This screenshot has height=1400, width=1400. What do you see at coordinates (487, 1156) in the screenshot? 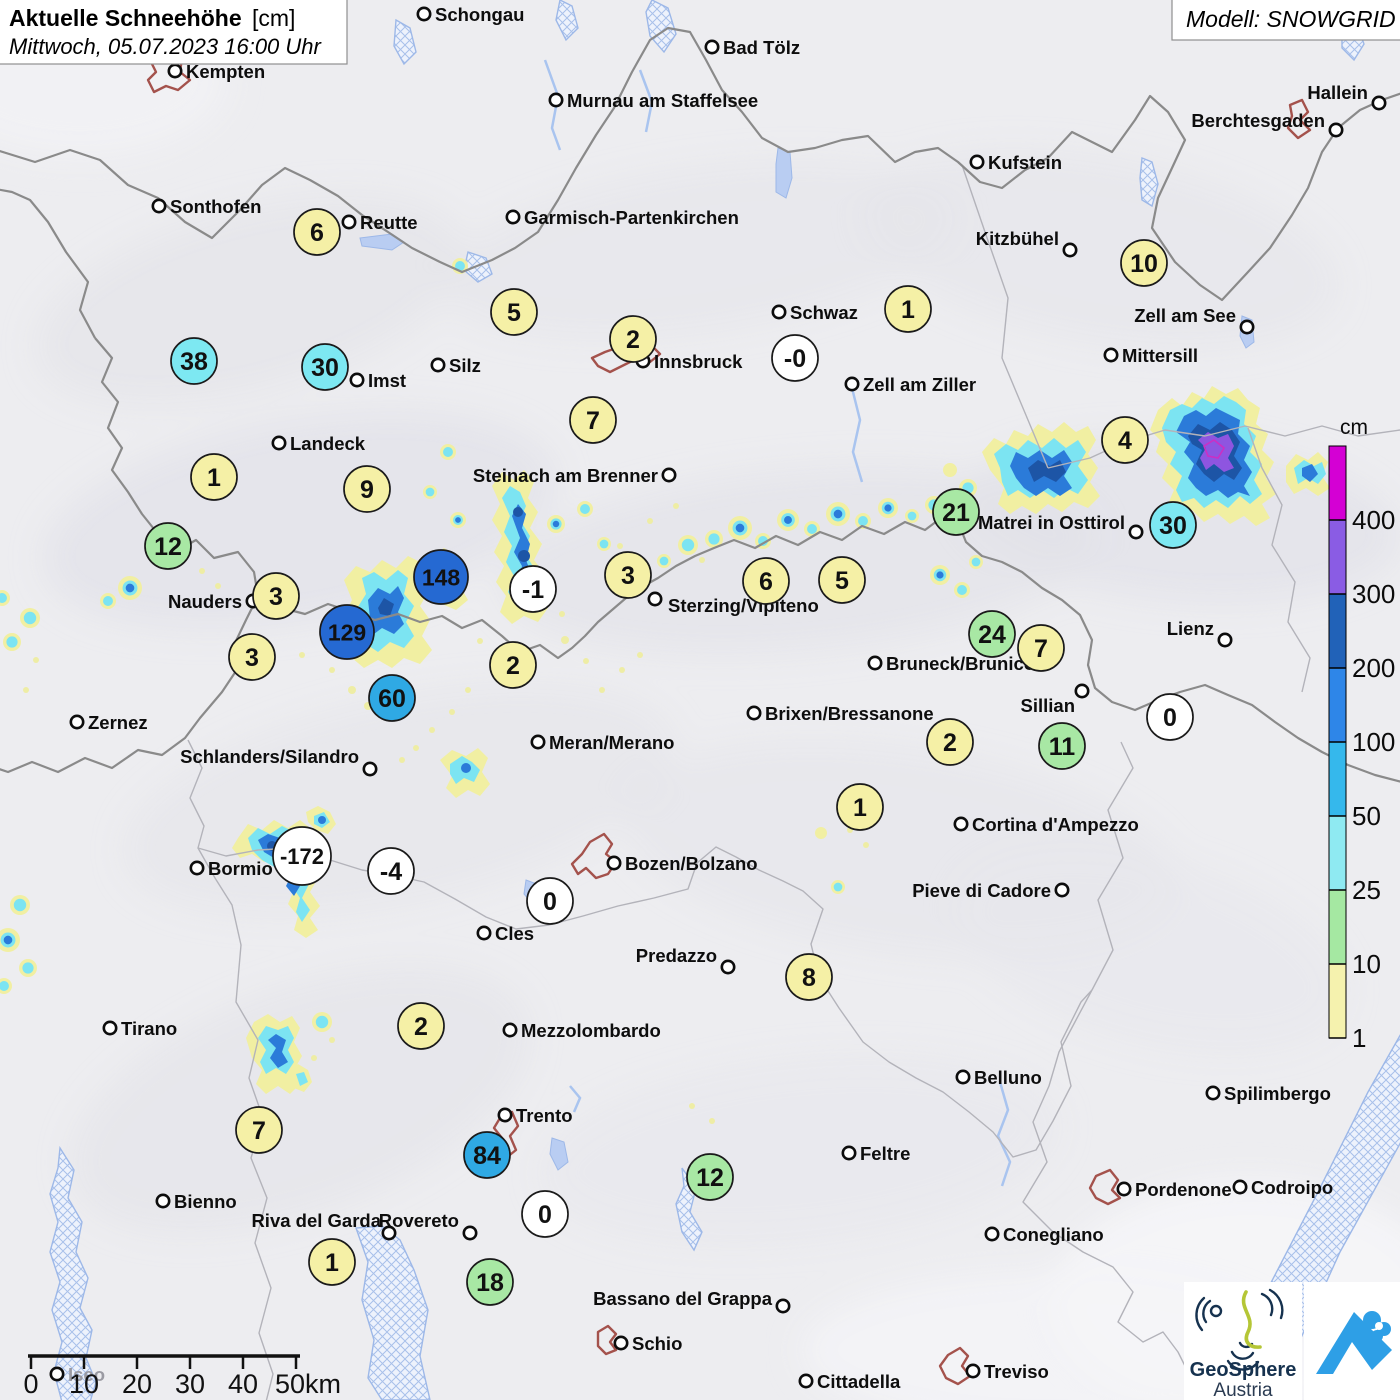
I see `station-value: 84` at bounding box center [487, 1156].